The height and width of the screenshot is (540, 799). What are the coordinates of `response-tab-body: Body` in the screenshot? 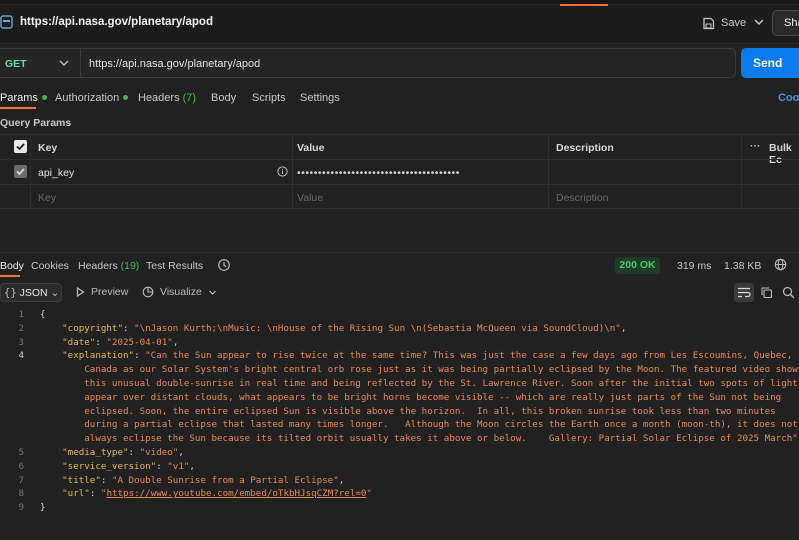 It's located at (12, 266).